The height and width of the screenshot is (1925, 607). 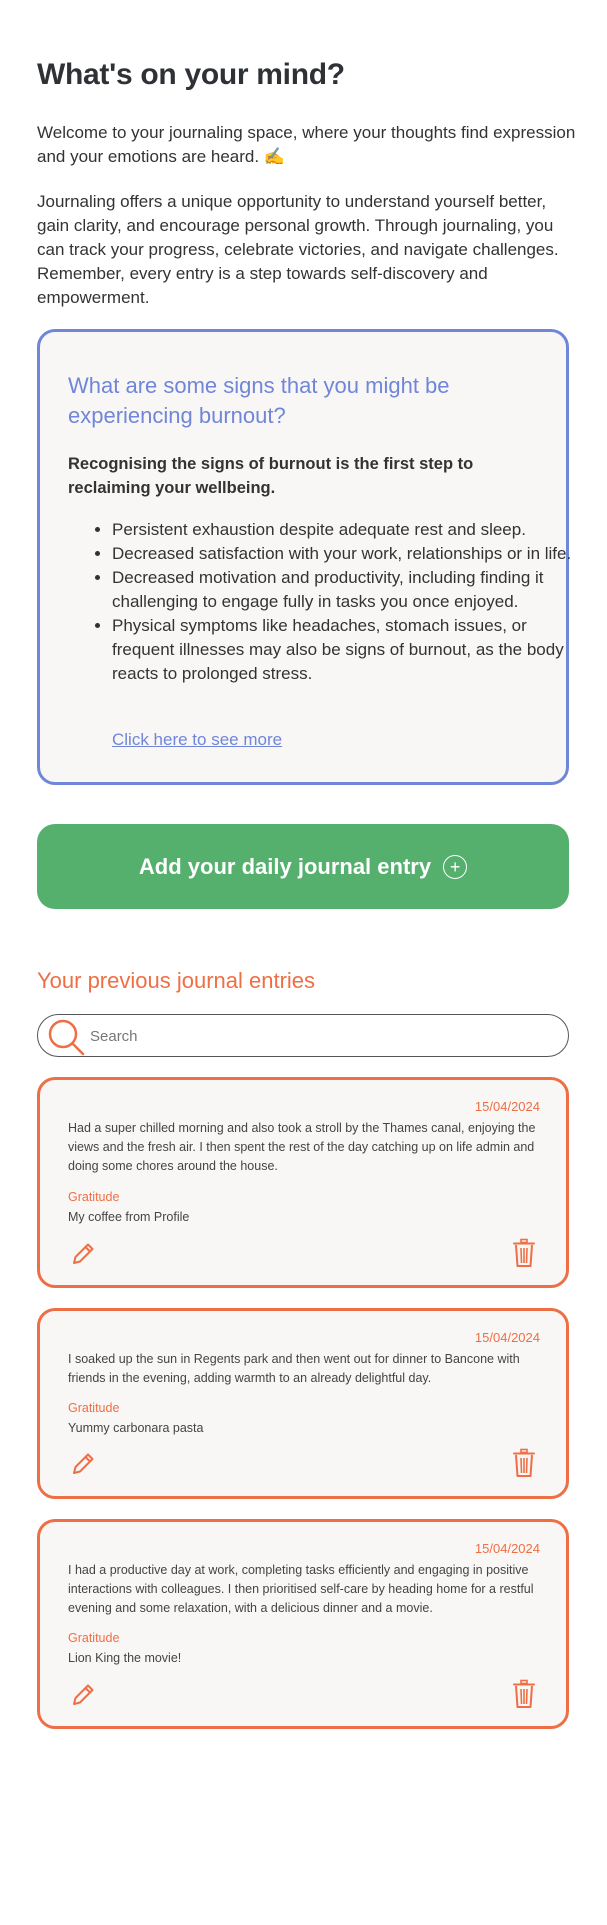 What do you see at coordinates (129, 1217) in the screenshot?
I see `gratitude-value: My coffee from Profile` at bounding box center [129, 1217].